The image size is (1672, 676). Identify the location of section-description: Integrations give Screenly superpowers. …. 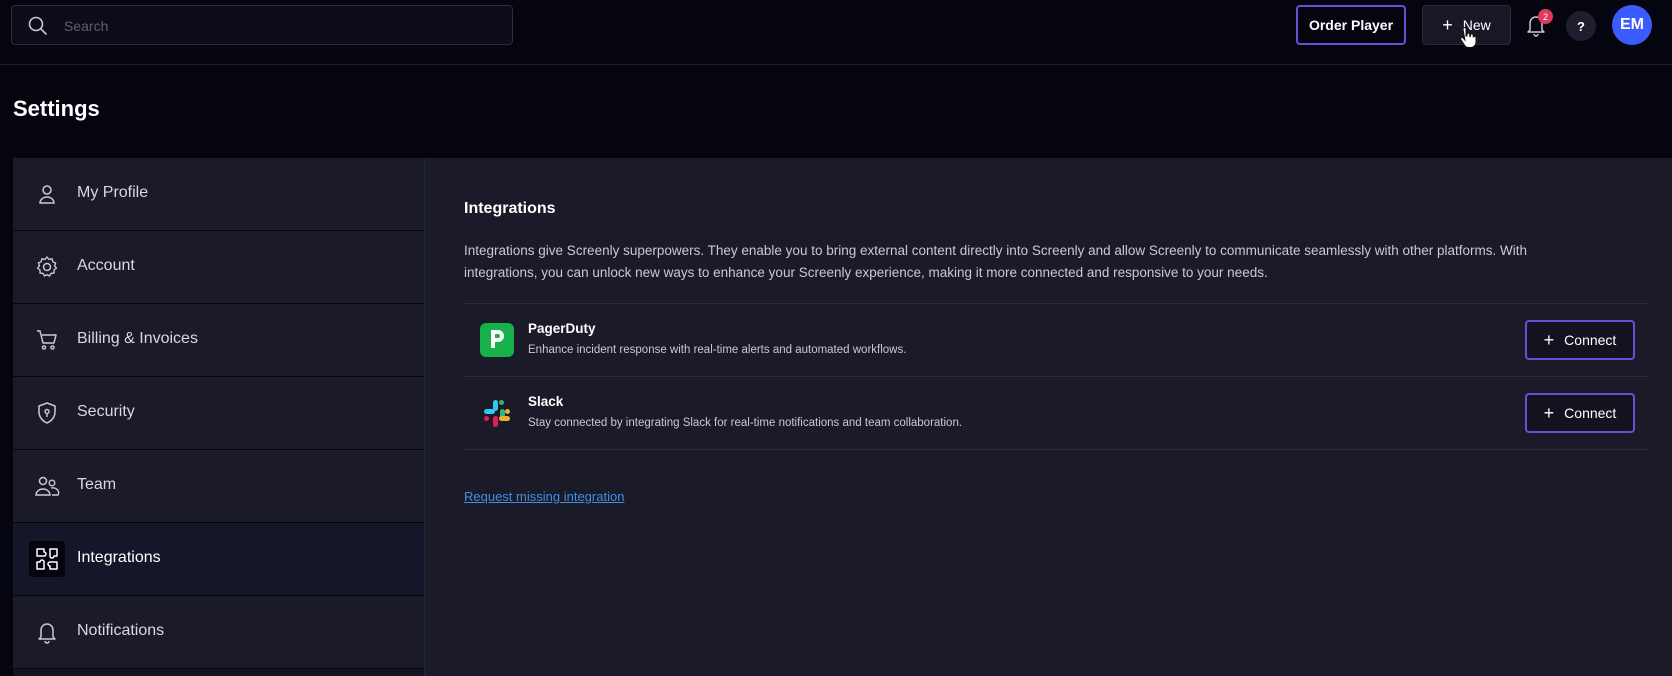
(996, 261).